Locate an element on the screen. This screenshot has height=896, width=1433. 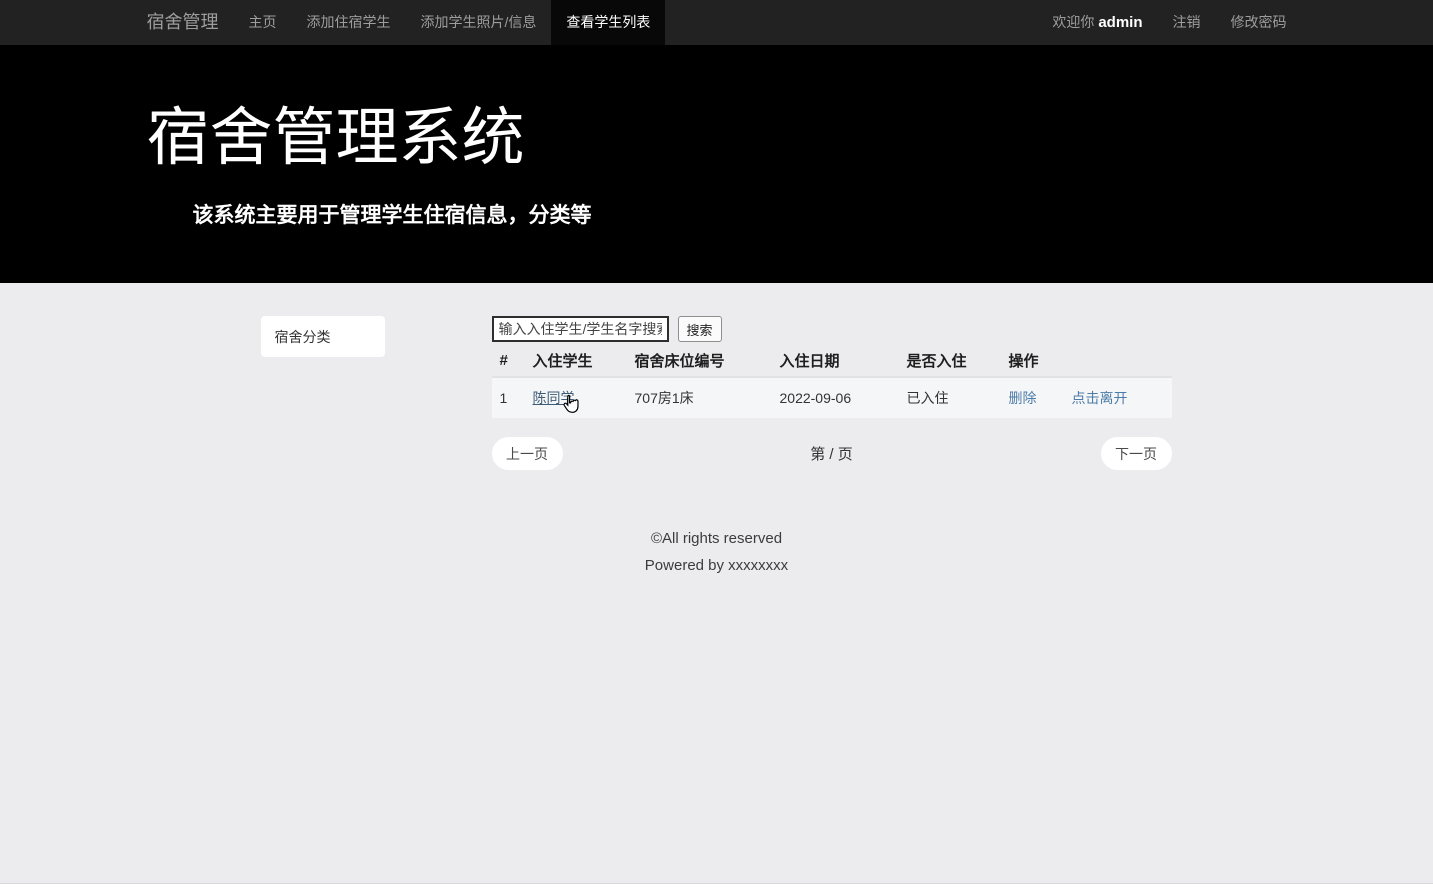
nav-item-add-photo-info: 添加学生照片/信息 is located at coordinates (479, 22).